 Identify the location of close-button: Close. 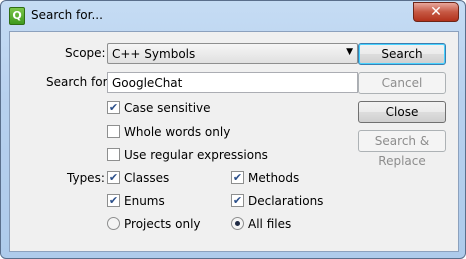
(402, 112).